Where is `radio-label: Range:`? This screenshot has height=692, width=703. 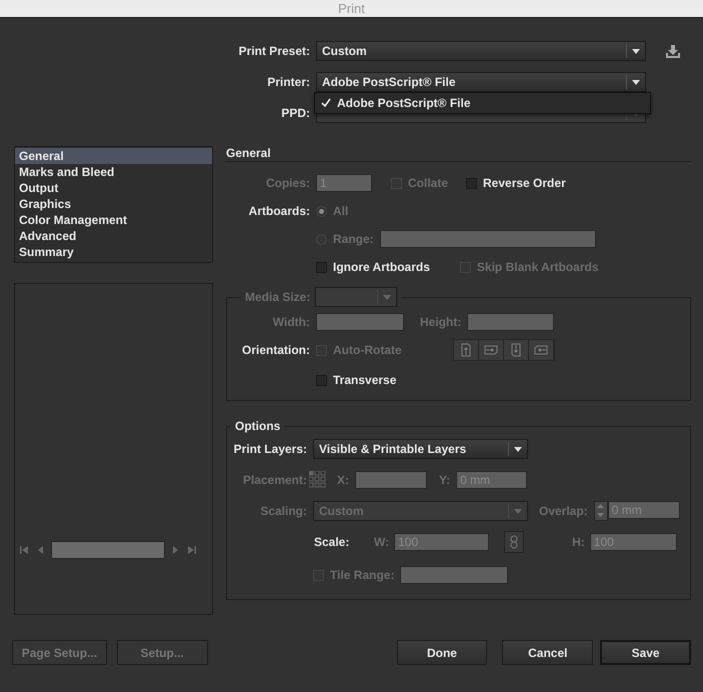
radio-label: Range: is located at coordinates (353, 239).